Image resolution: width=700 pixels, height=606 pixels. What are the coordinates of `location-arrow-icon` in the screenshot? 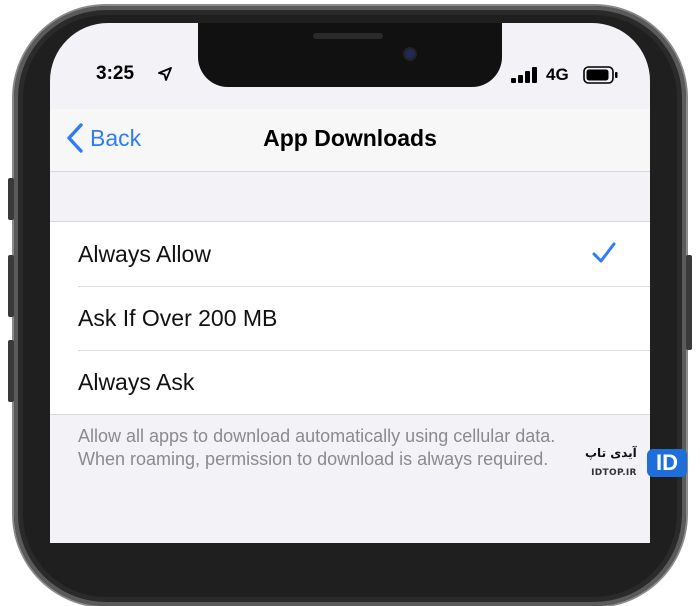 It's located at (165, 74).